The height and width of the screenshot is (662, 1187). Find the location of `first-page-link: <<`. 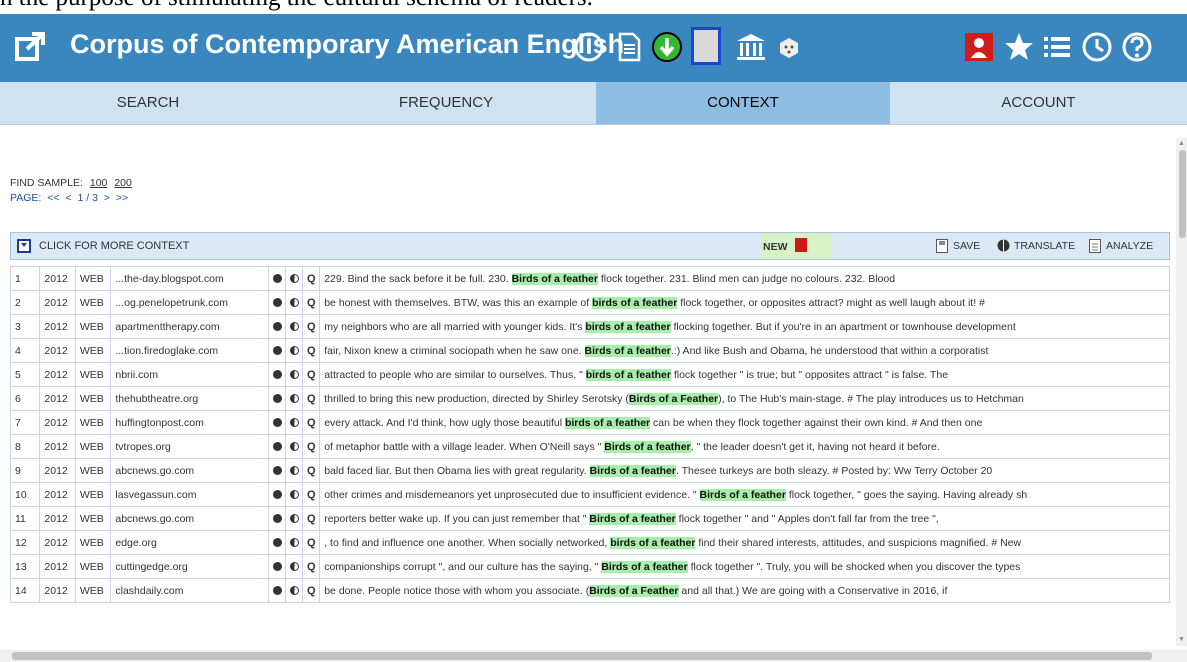

first-page-link: << is located at coordinates (53, 198).